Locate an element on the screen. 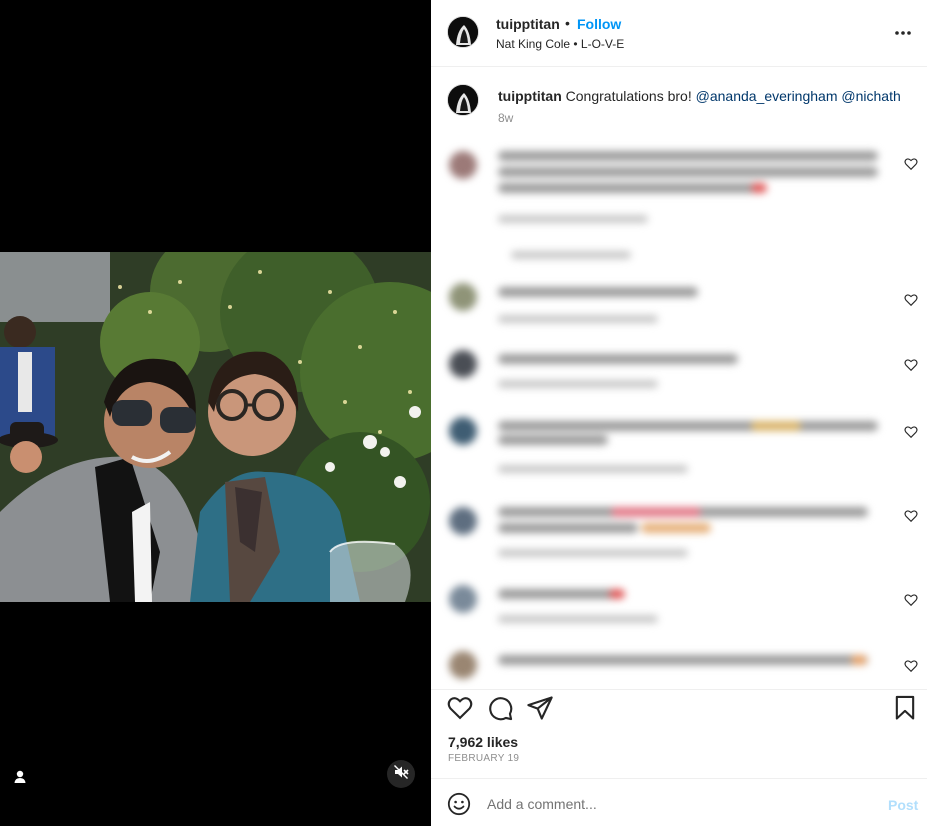  mute-button is located at coordinates (401, 774).